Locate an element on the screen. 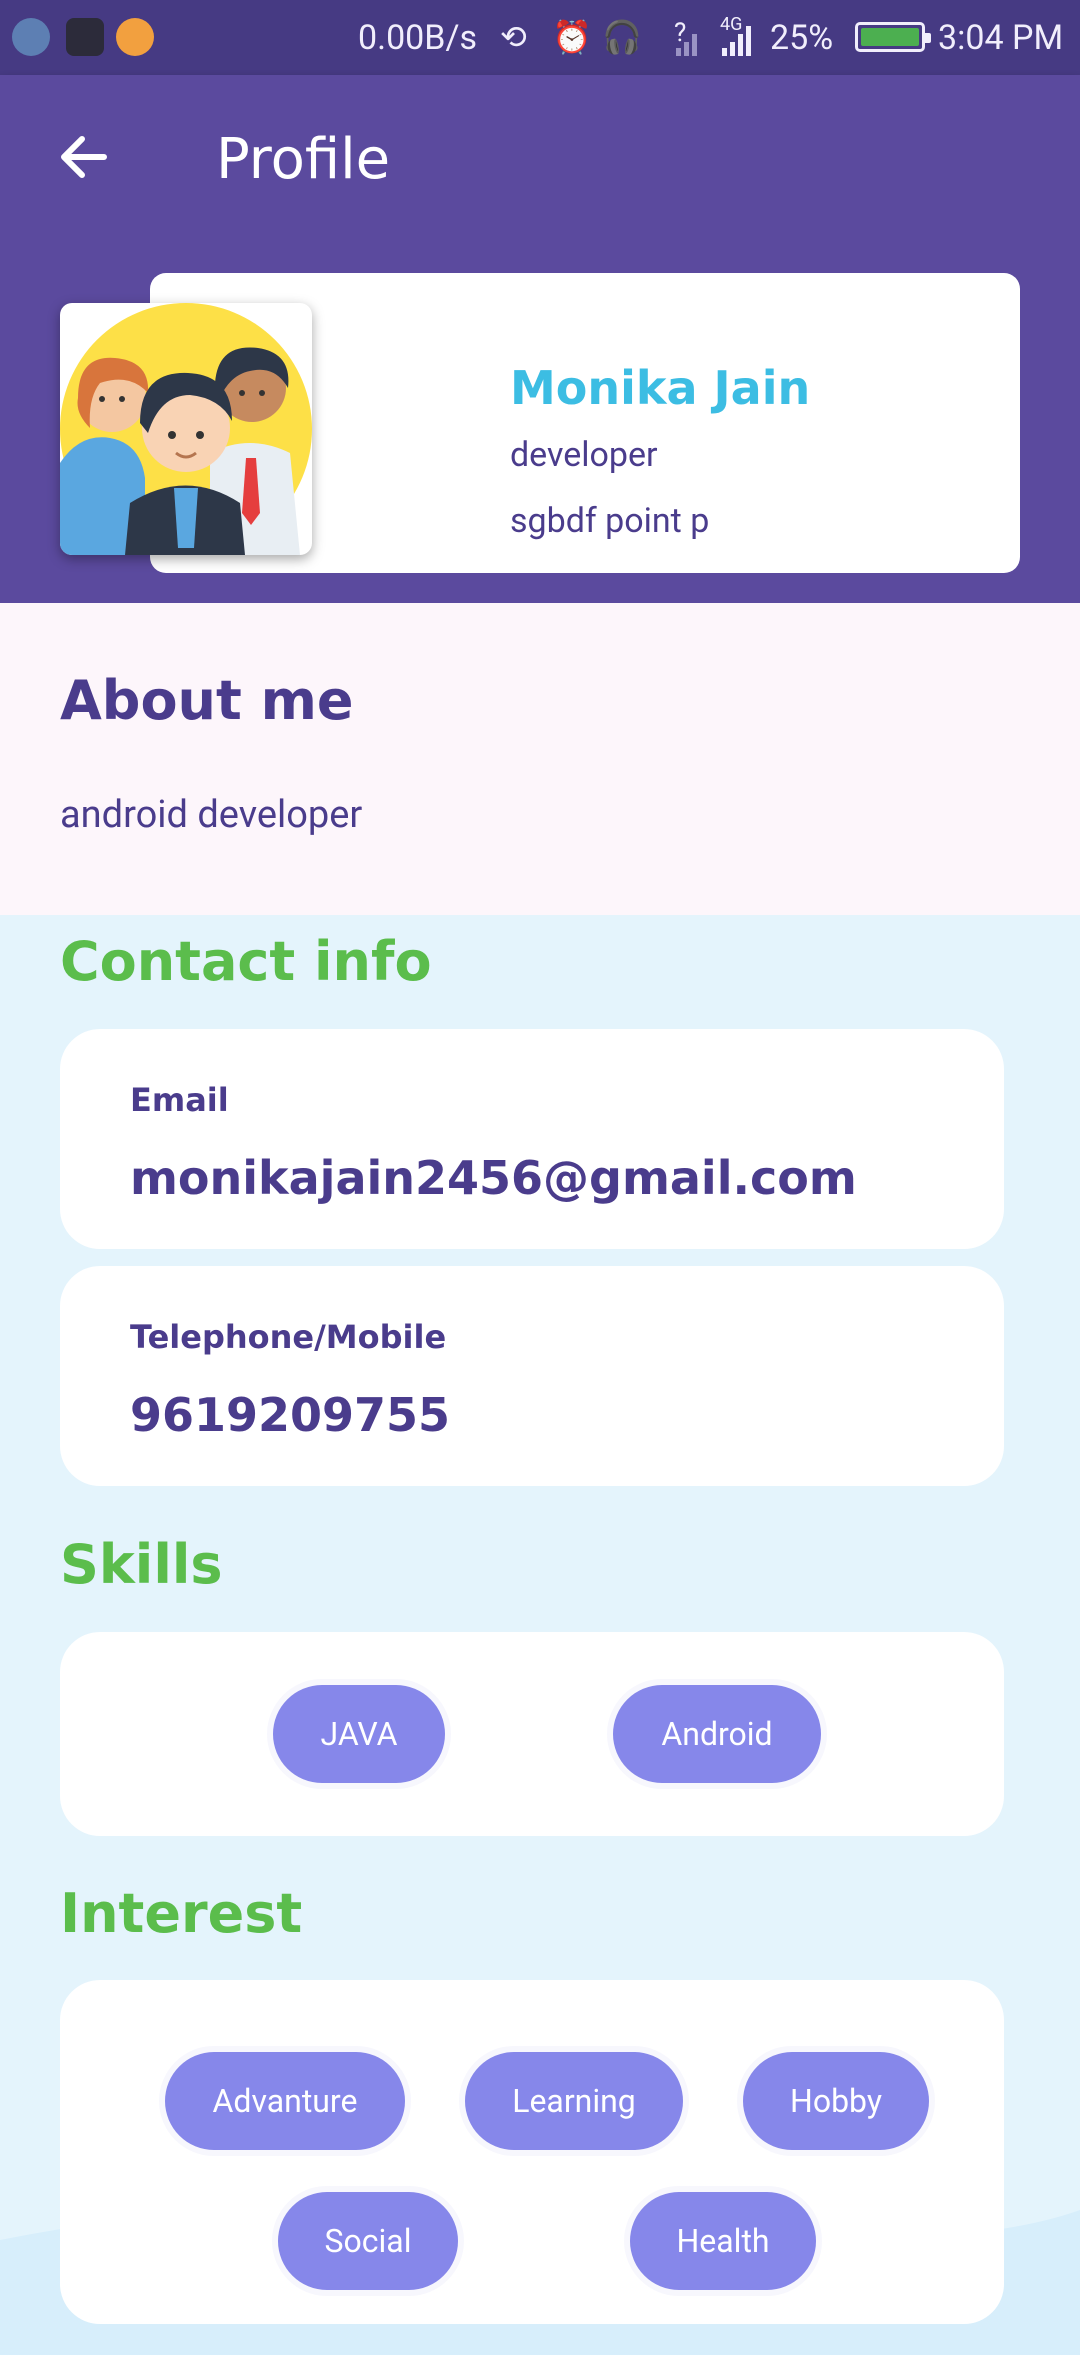  email-card: Email monikajain2456@gmail.com is located at coordinates (532, 1139).